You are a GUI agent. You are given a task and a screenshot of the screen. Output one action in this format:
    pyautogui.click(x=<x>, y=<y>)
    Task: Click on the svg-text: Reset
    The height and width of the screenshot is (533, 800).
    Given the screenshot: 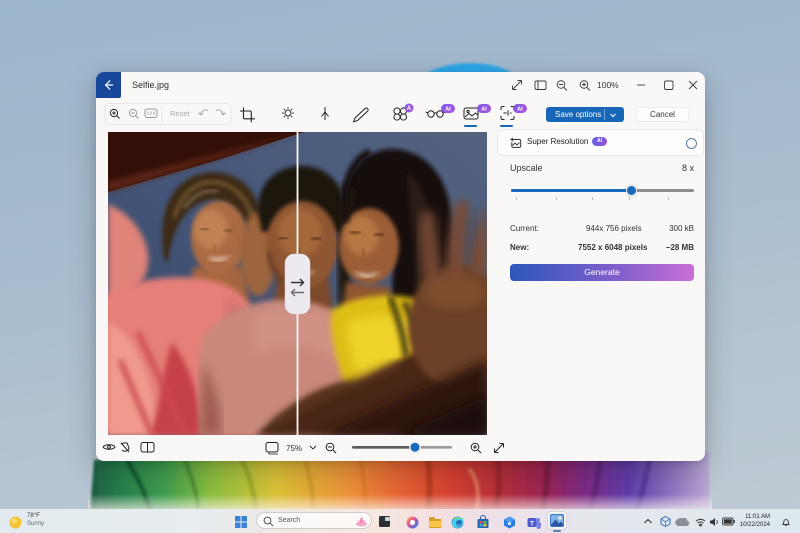 What is the action you would take?
    pyautogui.click(x=180, y=113)
    